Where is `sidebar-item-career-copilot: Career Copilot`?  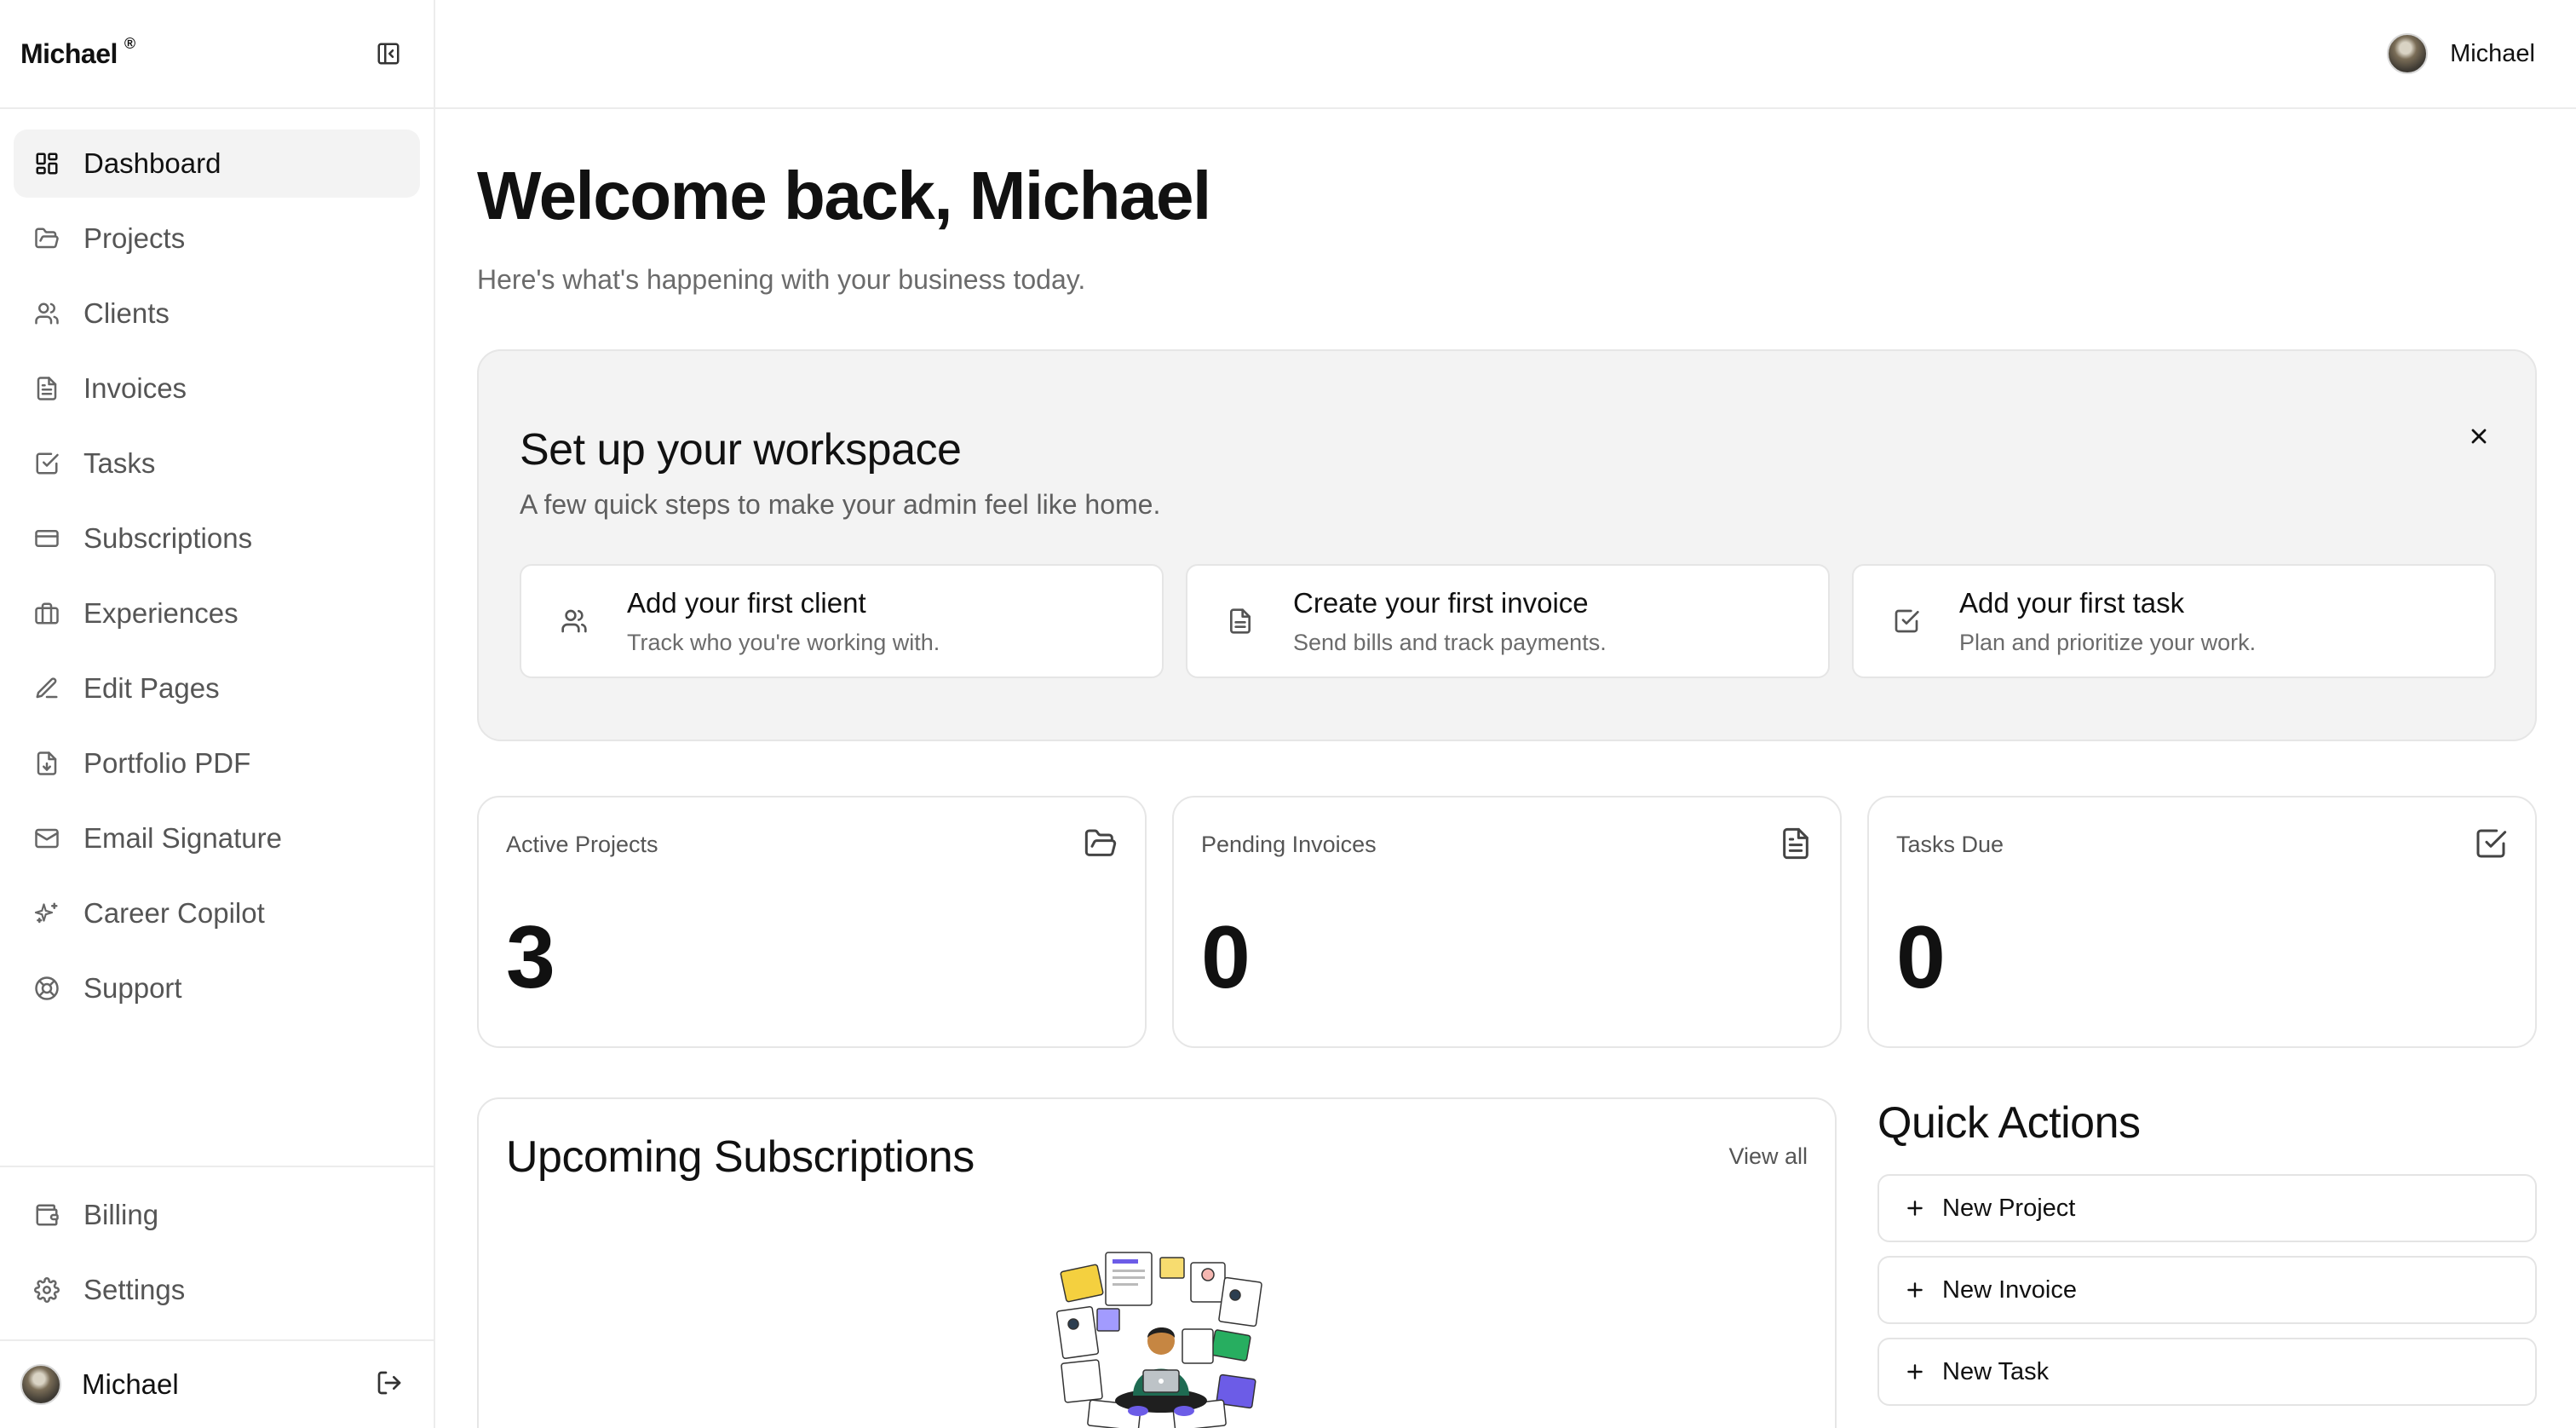
sidebar-item-career-copilot: Career Copilot is located at coordinates (217, 913).